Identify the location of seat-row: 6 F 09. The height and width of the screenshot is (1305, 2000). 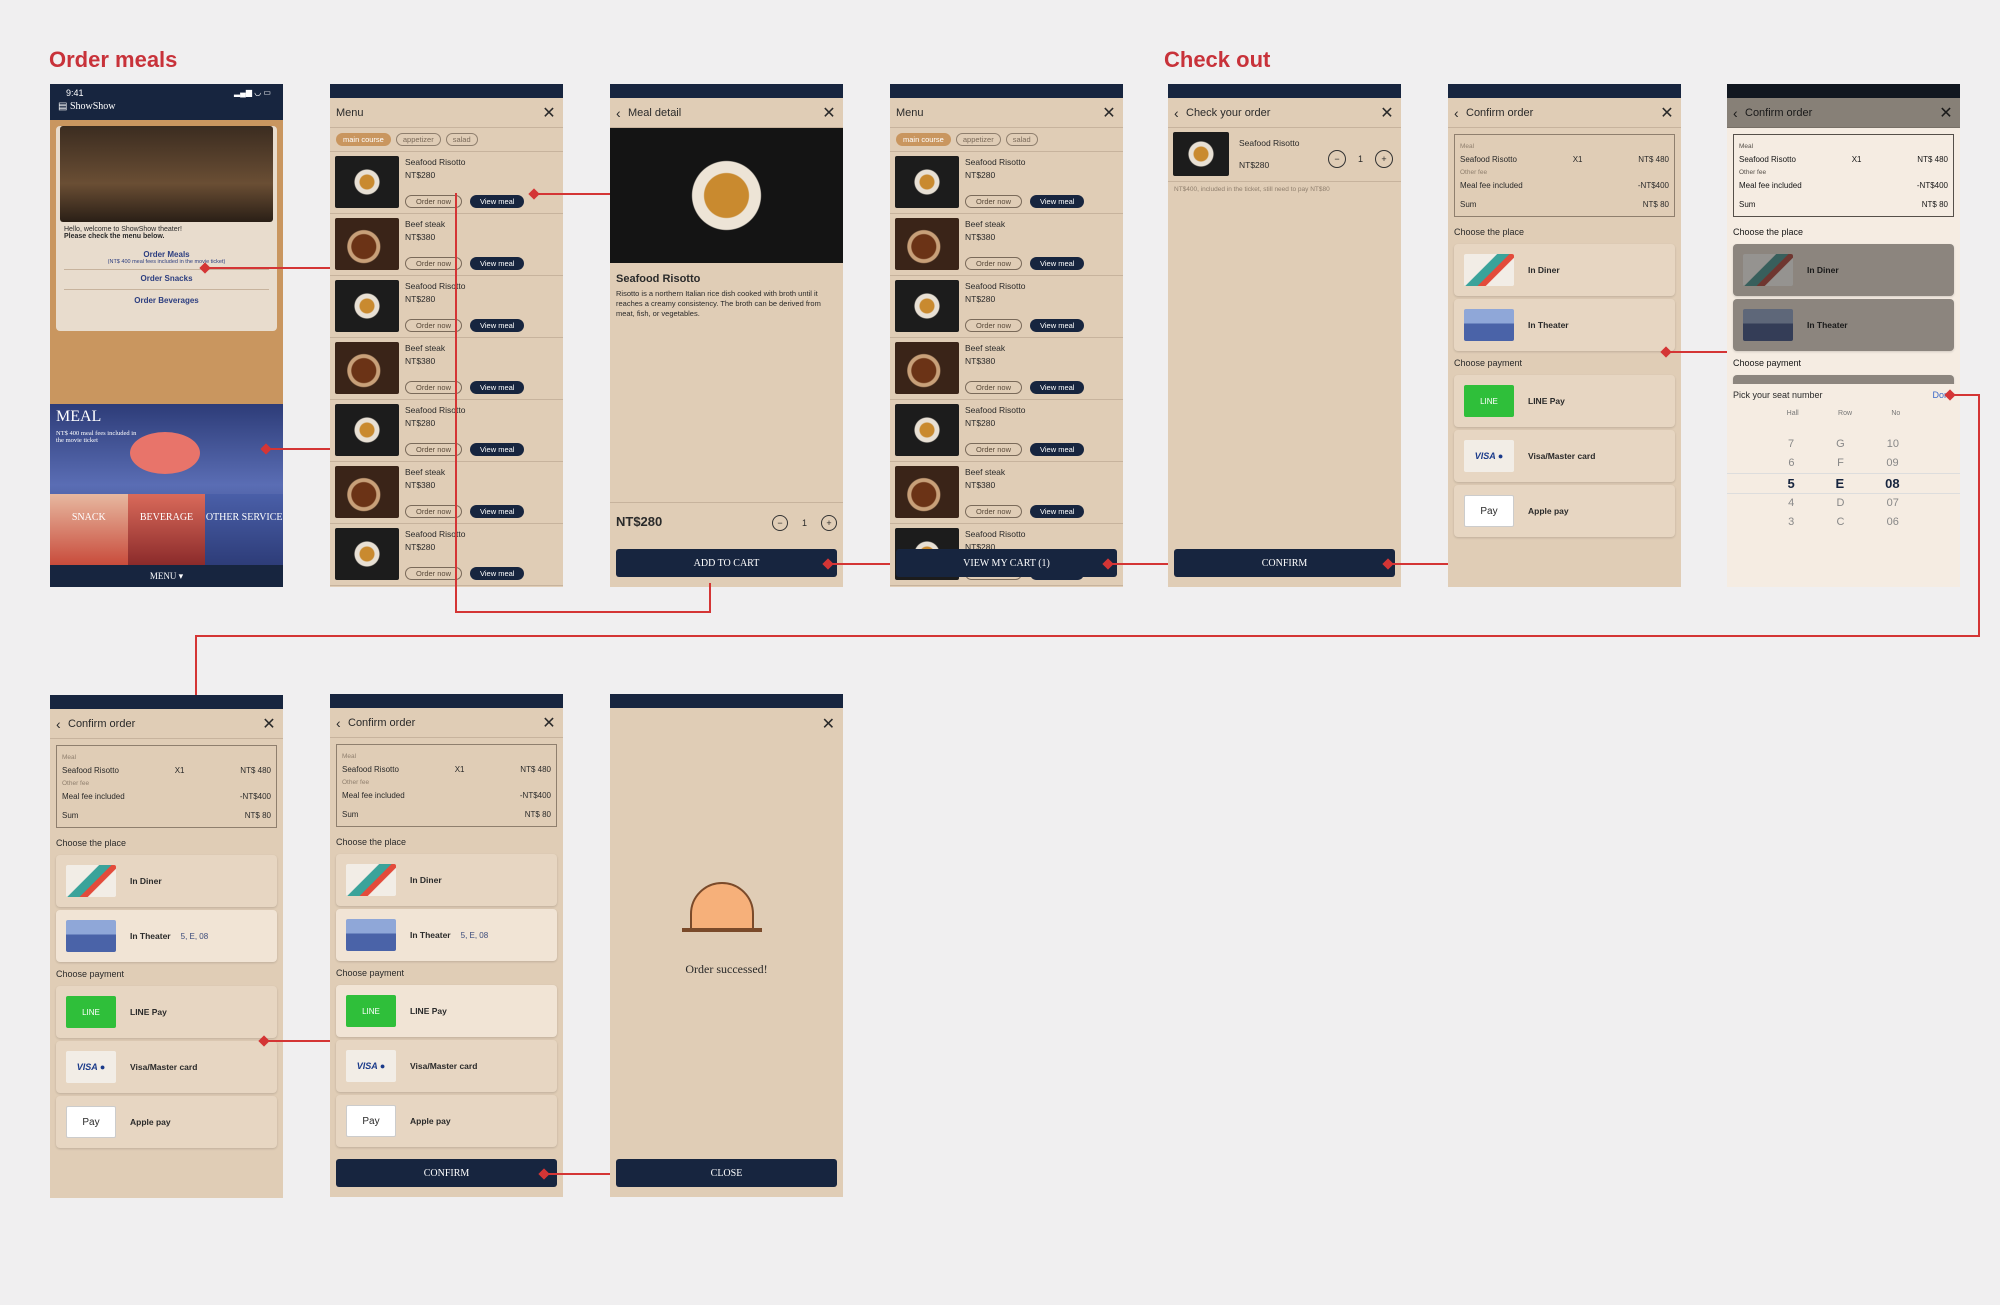
(1843, 463).